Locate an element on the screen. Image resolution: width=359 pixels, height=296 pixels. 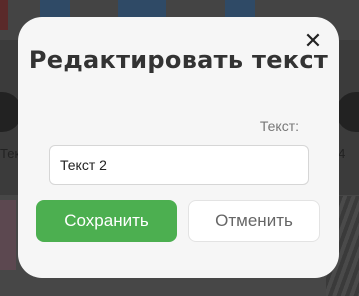
text-input is located at coordinates (179, 165).